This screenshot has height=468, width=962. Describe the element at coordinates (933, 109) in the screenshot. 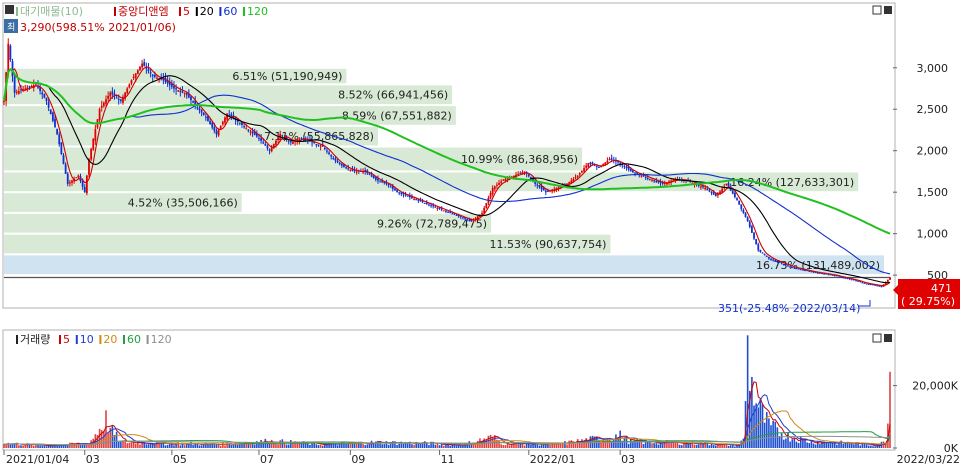

I see `price-tick-label: 2,500` at that location.